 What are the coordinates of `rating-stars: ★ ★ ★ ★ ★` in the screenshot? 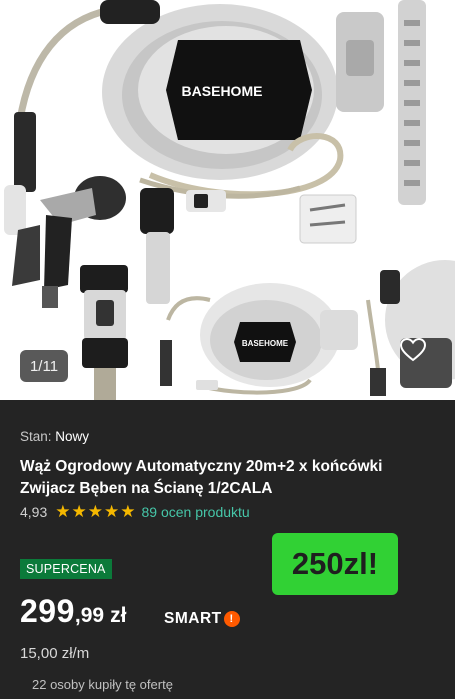 It's located at (95, 511).